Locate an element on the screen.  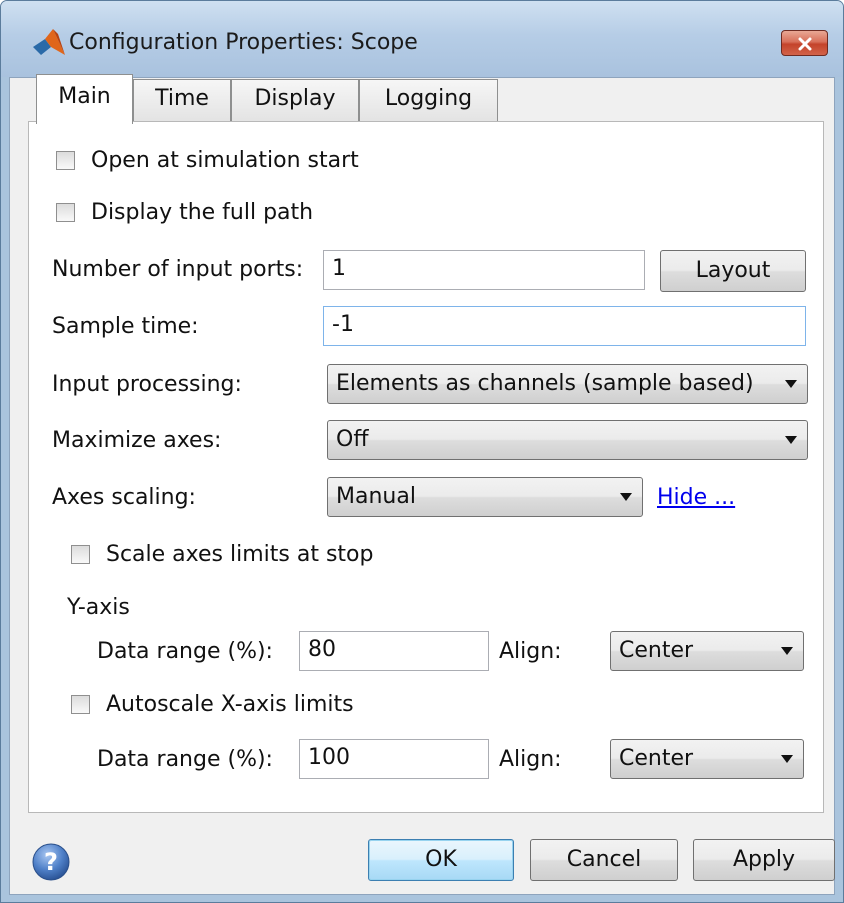
sample-time-field: -1 is located at coordinates (564, 326).